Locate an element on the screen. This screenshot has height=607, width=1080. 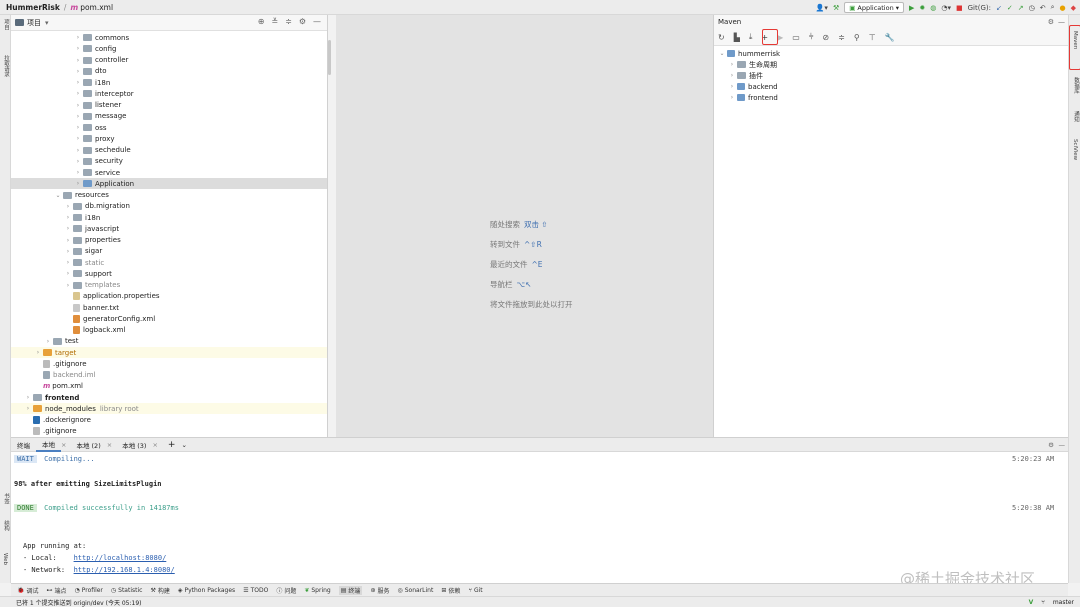
user-icon: 👤▾ is located at coordinates (822, 8).